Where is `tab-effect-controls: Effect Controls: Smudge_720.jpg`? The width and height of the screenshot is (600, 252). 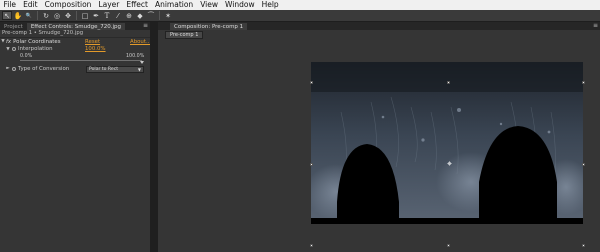
tab-effect-controls: Effect Controls: Smudge_720.jpg is located at coordinates (75, 26).